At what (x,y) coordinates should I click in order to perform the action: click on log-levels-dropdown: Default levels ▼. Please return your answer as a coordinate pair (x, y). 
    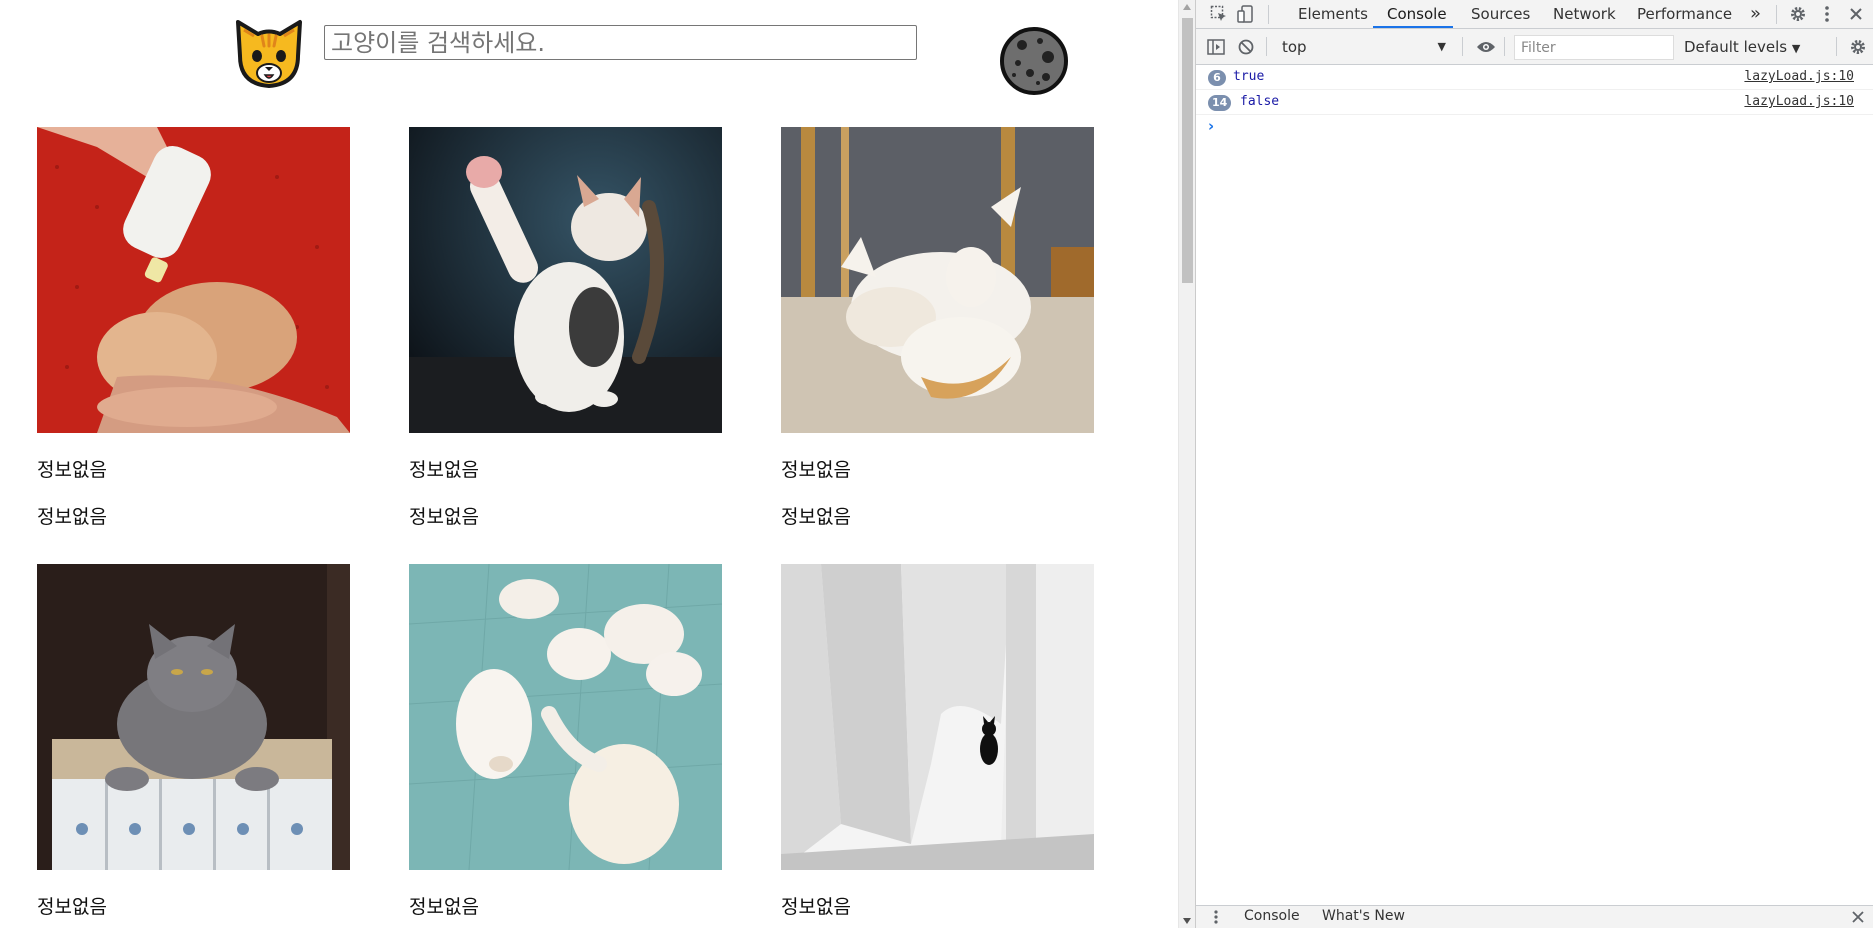
    Looking at the image, I should click on (1742, 47).